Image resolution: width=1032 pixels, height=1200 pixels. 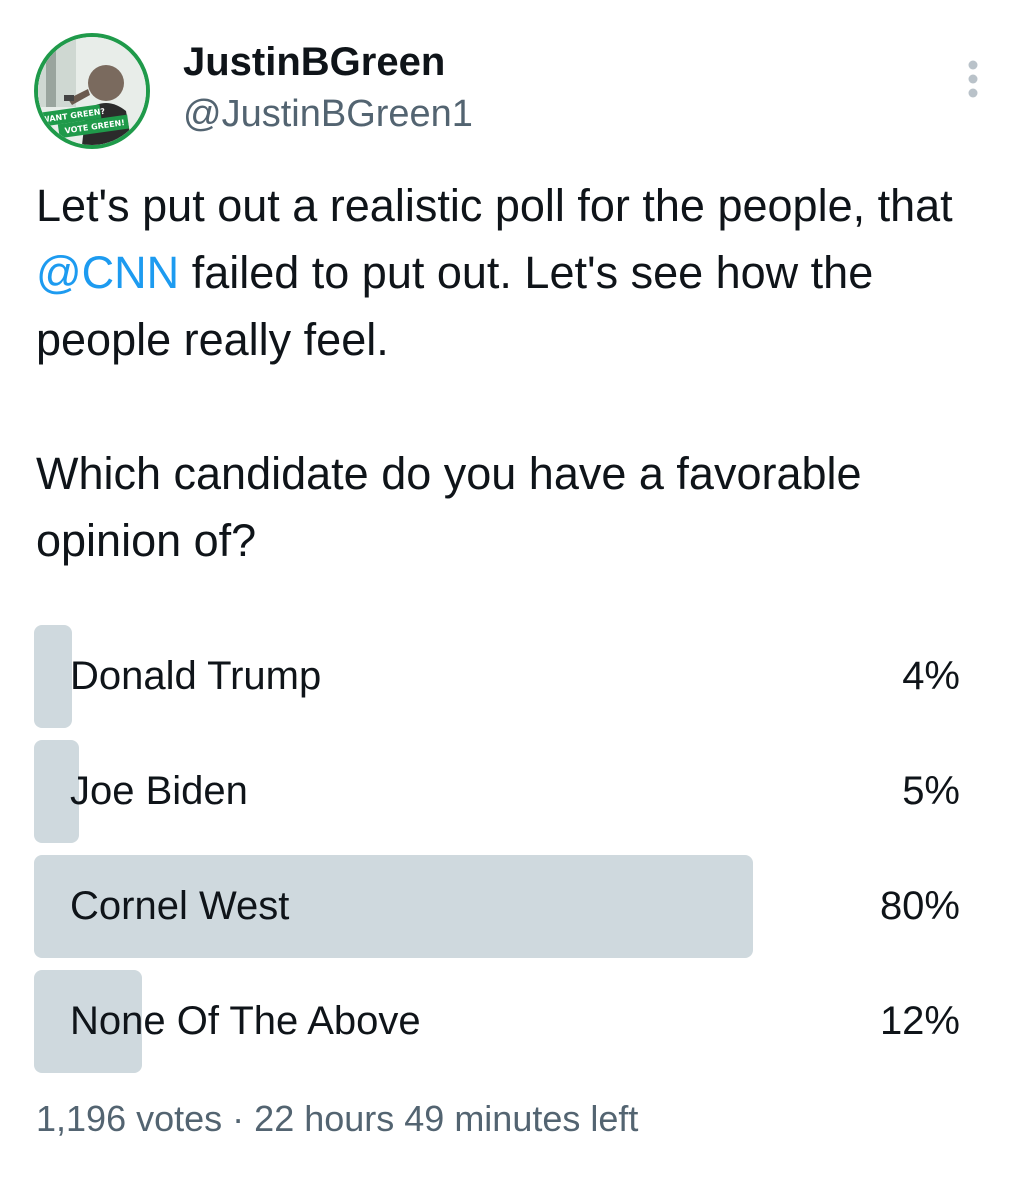 I want to click on poll-option-label: Donald Trump, so click(x=196, y=676).